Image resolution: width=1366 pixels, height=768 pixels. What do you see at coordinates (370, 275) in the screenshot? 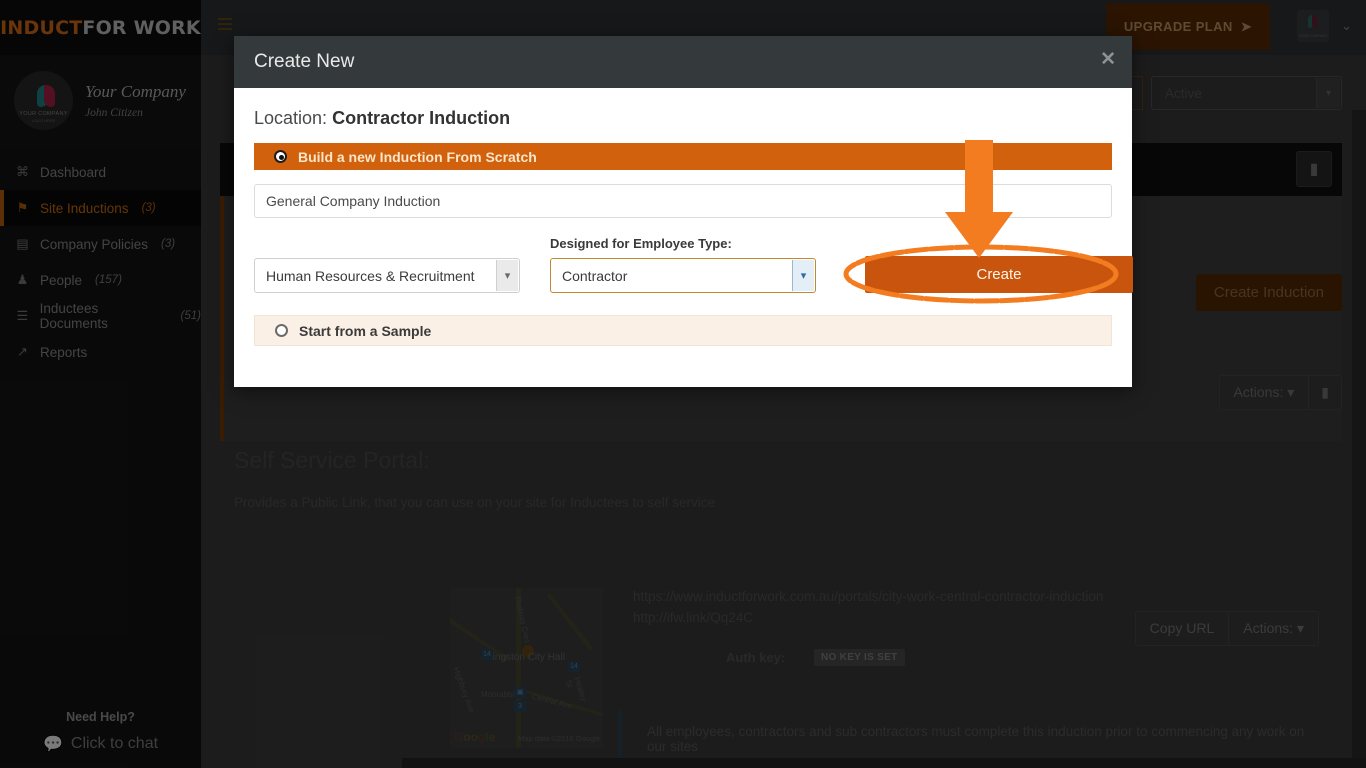
I see `department-value: Human Resources & Recruitment` at bounding box center [370, 275].